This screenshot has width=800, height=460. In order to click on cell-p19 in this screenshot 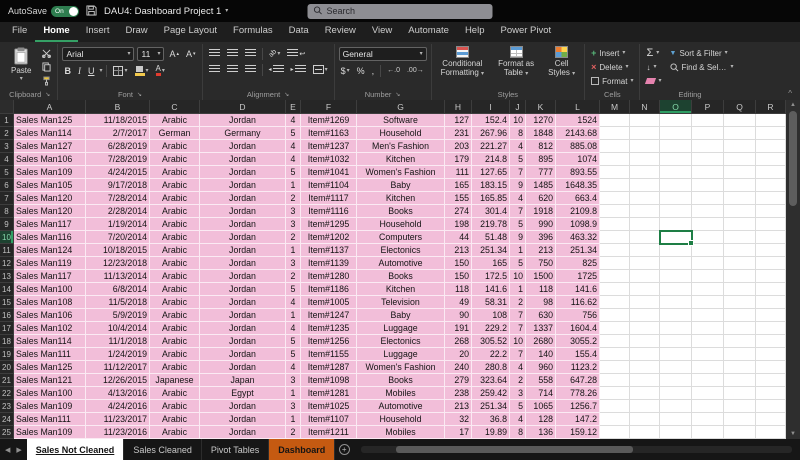, I will do `click(708, 354)`.